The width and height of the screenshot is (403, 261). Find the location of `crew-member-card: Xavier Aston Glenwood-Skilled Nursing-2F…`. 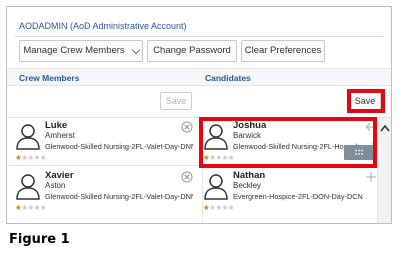

crew-member-card: Xavier Aston Glenwood-Skilled Nursing-2F… is located at coordinates (104, 194).